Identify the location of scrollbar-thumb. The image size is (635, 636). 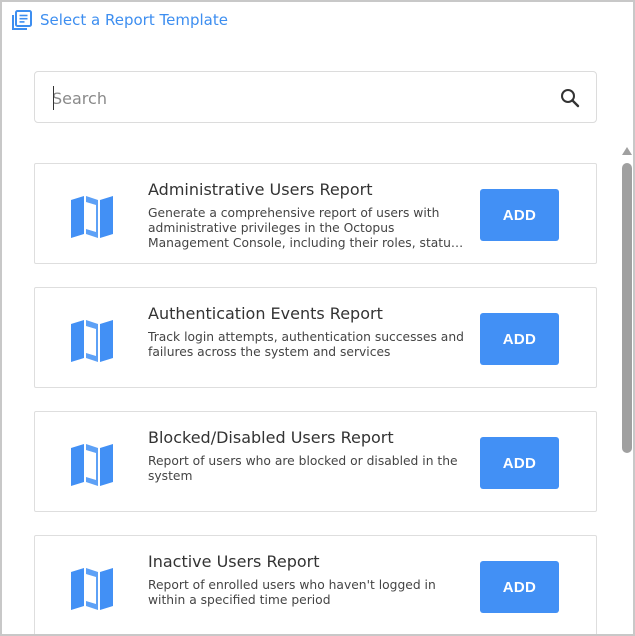
(627, 308).